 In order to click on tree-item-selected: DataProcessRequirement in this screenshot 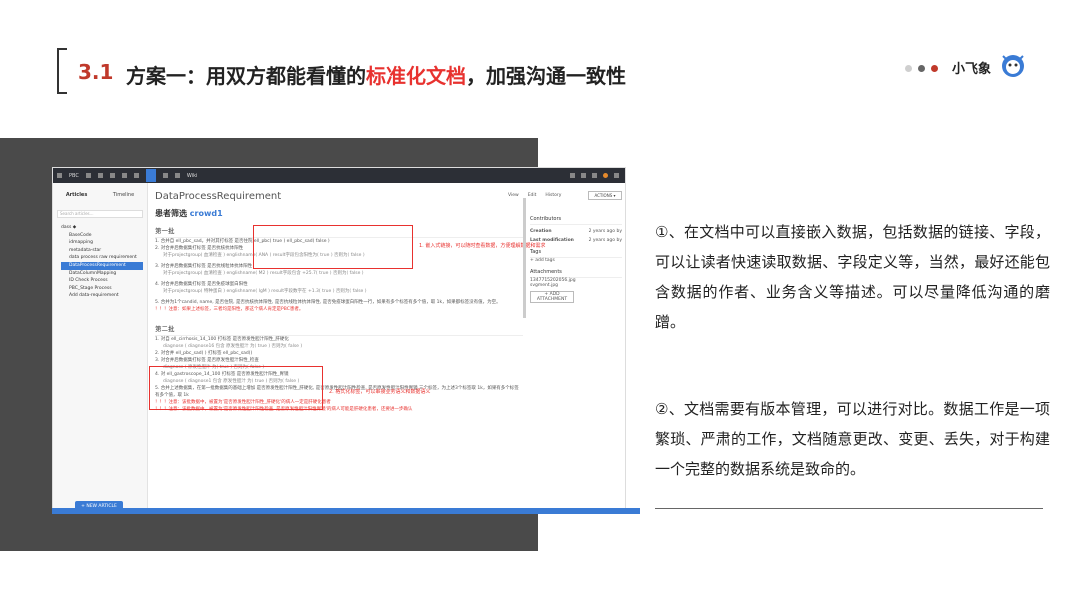, I will do `click(102, 265)`.